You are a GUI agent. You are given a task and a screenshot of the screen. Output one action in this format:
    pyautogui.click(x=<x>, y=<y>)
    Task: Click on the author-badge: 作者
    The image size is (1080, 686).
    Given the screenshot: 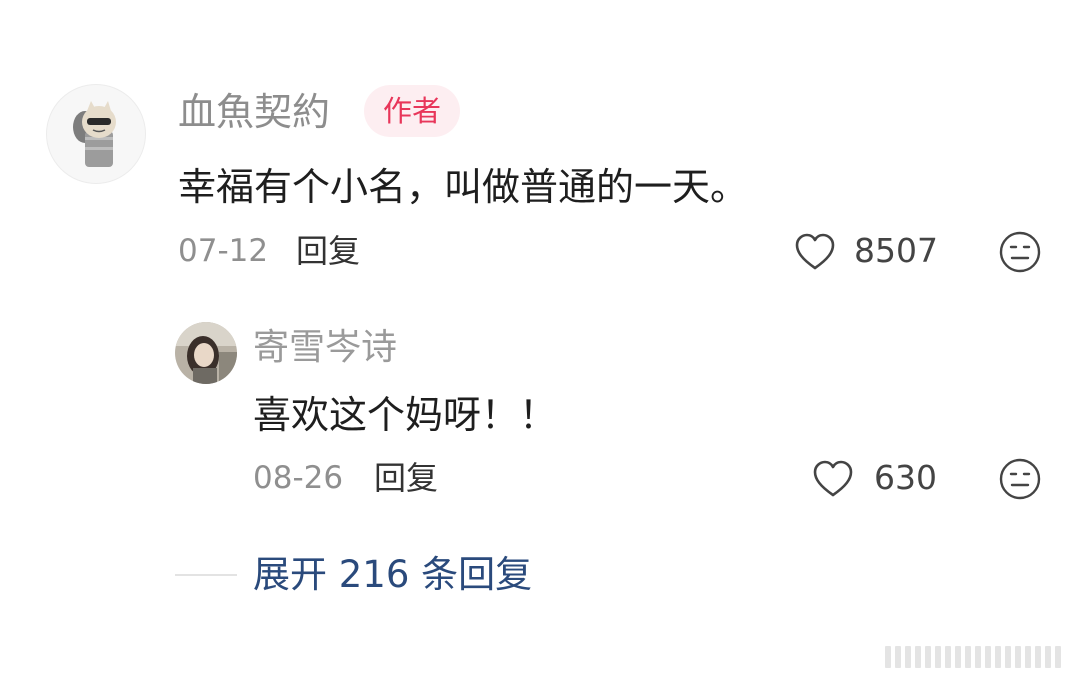 What is the action you would take?
    pyautogui.click(x=412, y=111)
    